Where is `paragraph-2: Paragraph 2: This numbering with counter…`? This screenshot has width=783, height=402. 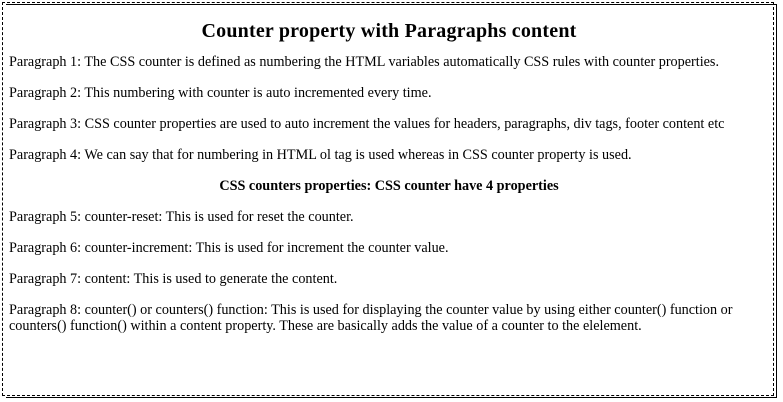 paragraph-2: Paragraph 2: This numbering with counter… is located at coordinates (220, 93).